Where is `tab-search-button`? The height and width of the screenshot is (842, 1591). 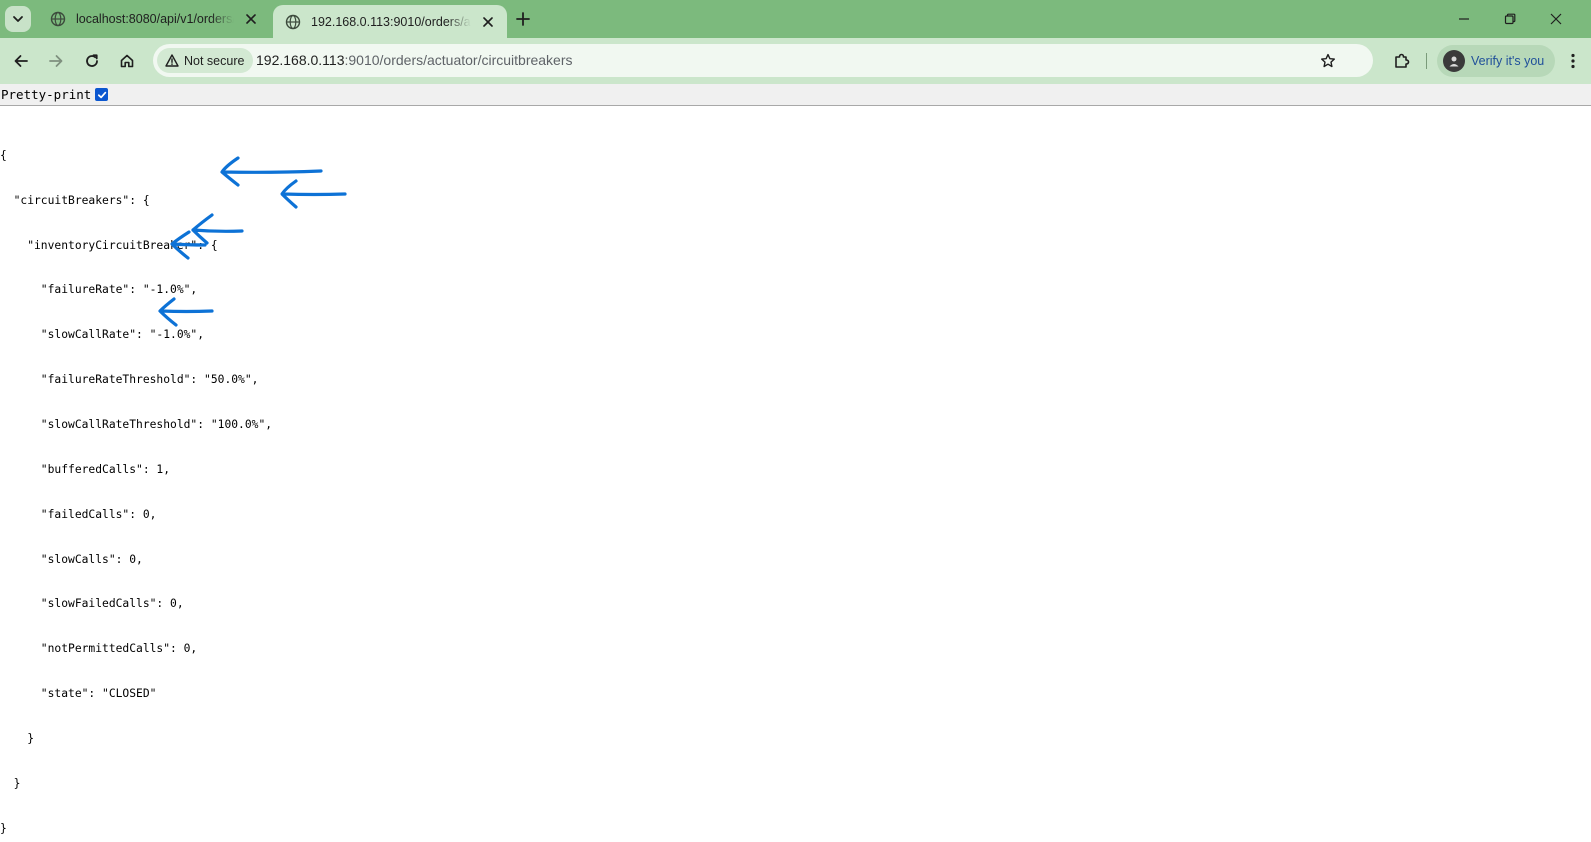
tab-search-button is located at coordinates (18, 19).